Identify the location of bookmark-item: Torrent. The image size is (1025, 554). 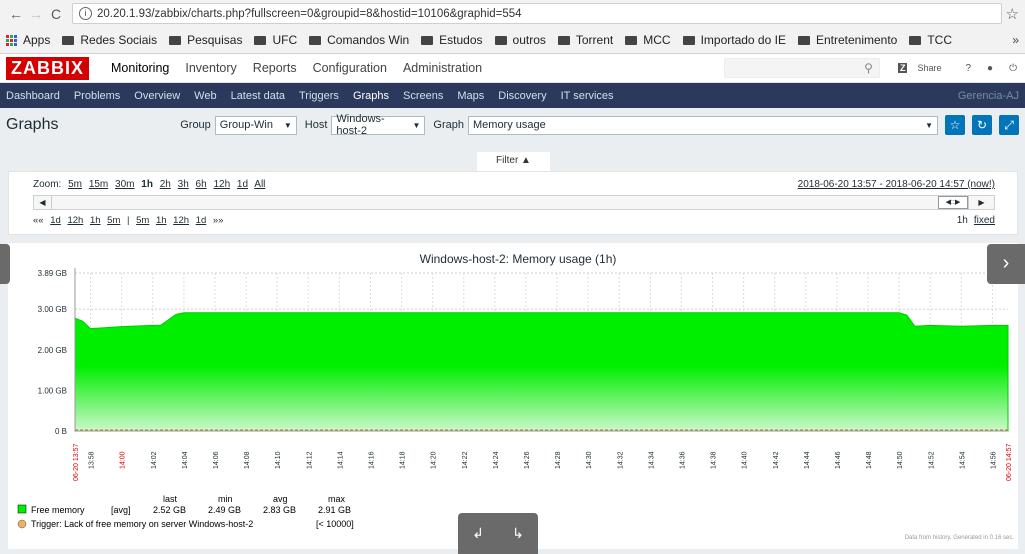
(585, 40).